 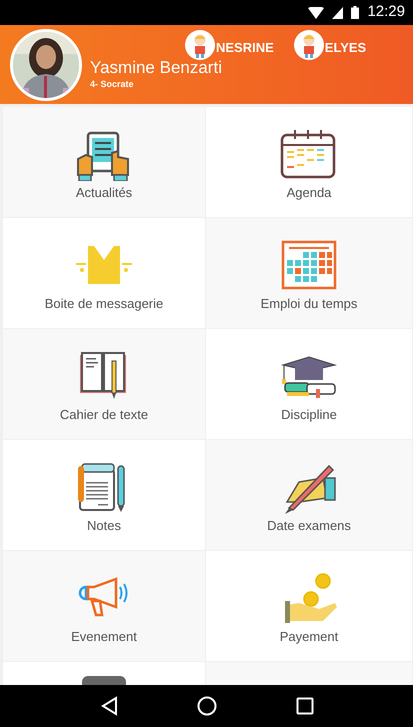 I want to click on menu-tile: Evenement, so click(x=104, y=606).